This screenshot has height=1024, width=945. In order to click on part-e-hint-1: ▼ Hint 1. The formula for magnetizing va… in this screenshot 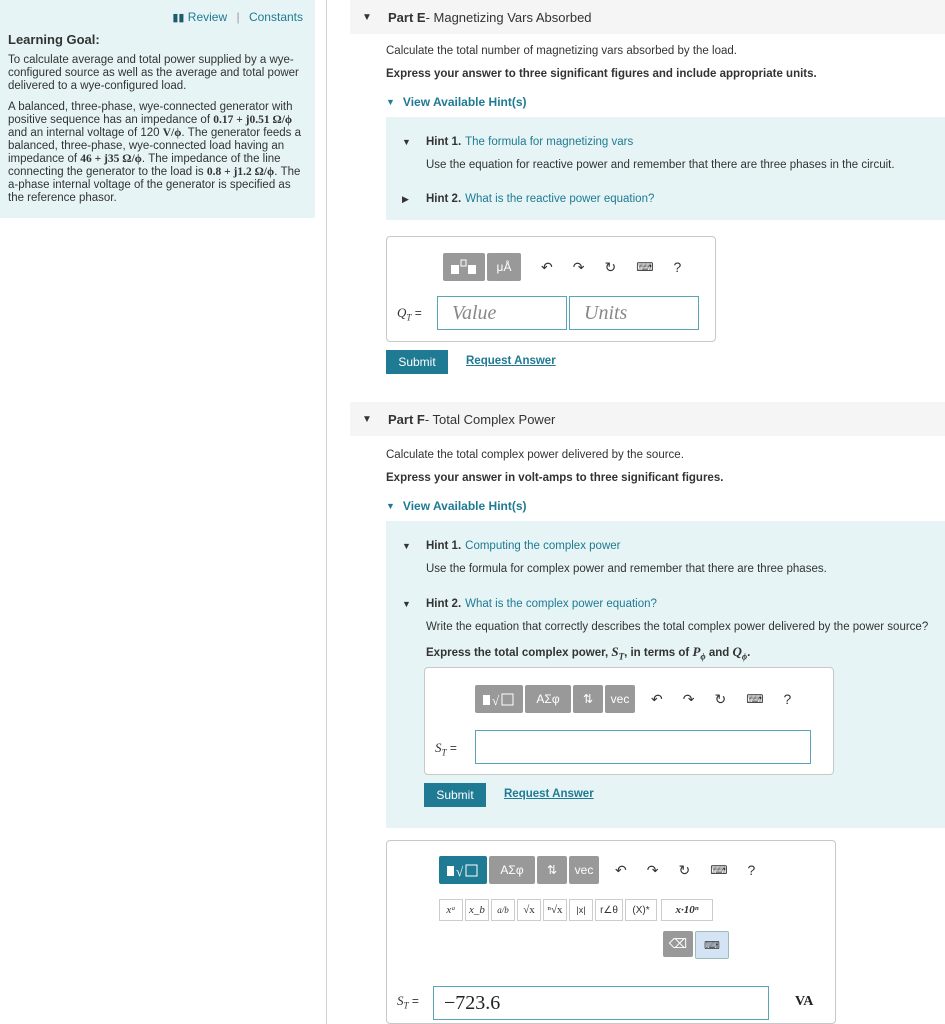, I will do `click(509, 142)`.